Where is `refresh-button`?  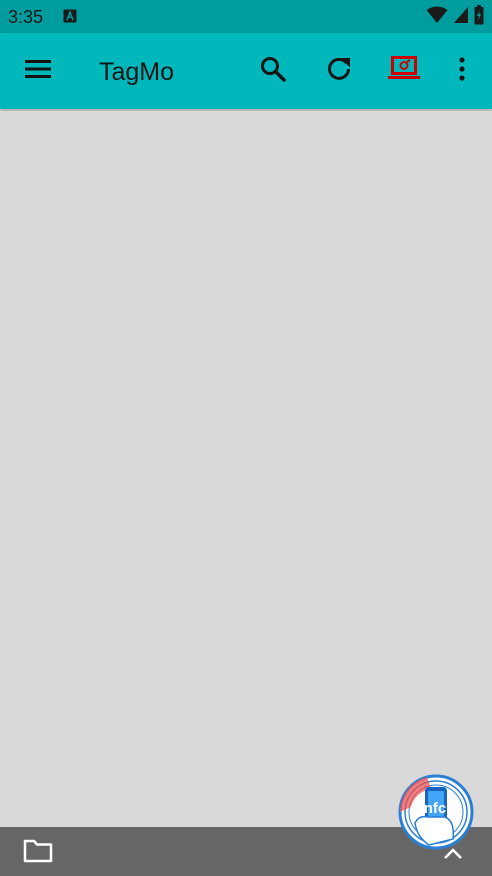 refresh-button is located at coordinates (339, 71).